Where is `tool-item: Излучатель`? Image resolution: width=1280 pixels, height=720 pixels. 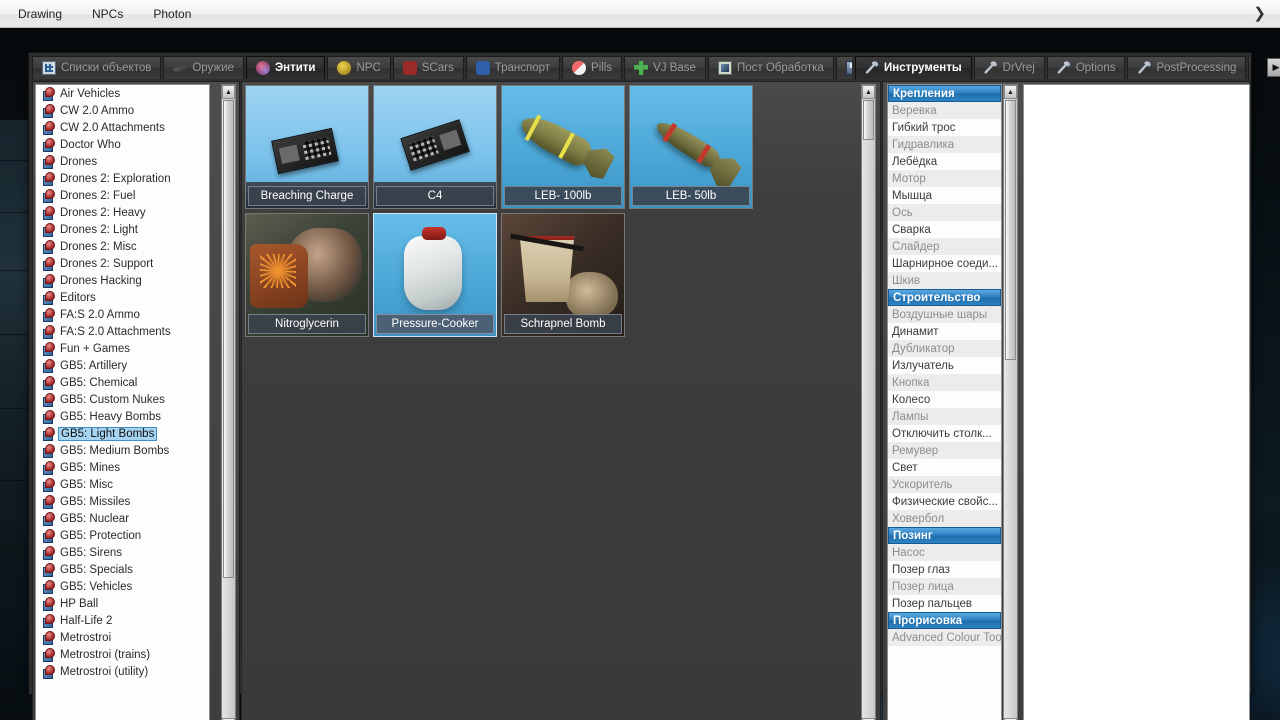
tool-item: Излучатель is located at coordinates (944, 365).